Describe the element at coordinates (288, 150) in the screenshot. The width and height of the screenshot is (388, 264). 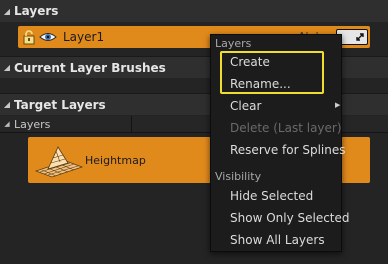
I see `menu-item-reserve-for-splines: Reserve for Splines` at that location.